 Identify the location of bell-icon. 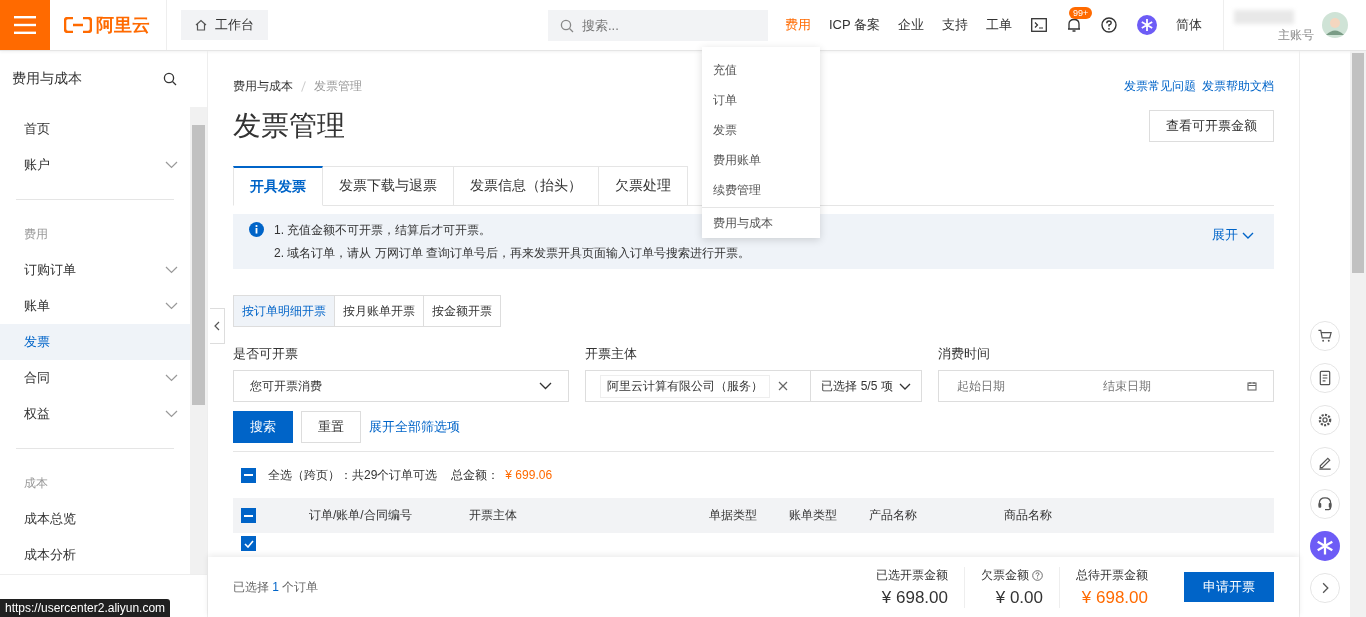
(1074, 25).